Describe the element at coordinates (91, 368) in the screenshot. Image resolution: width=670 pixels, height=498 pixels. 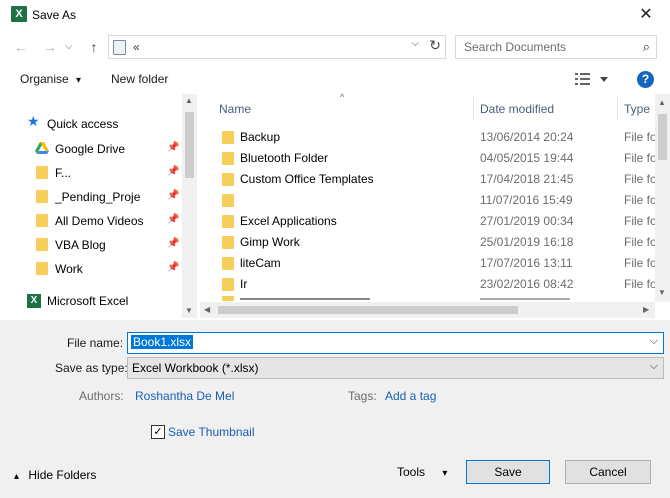
I see `save-type-label: Save as type:` at that location.